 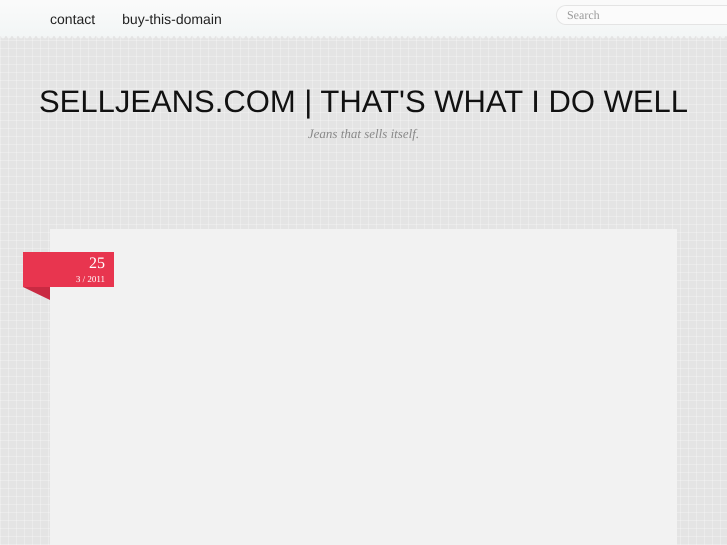 I want to click on search-field: Search, so click(x=641, y=15).